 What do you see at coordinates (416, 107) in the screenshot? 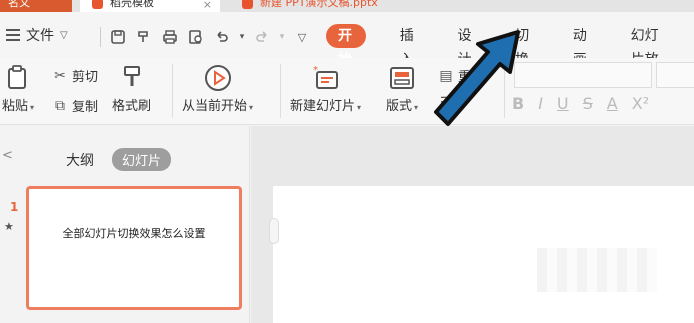
I see `layout-dropdown-icon: ▾` at bounding box center [416, 107].